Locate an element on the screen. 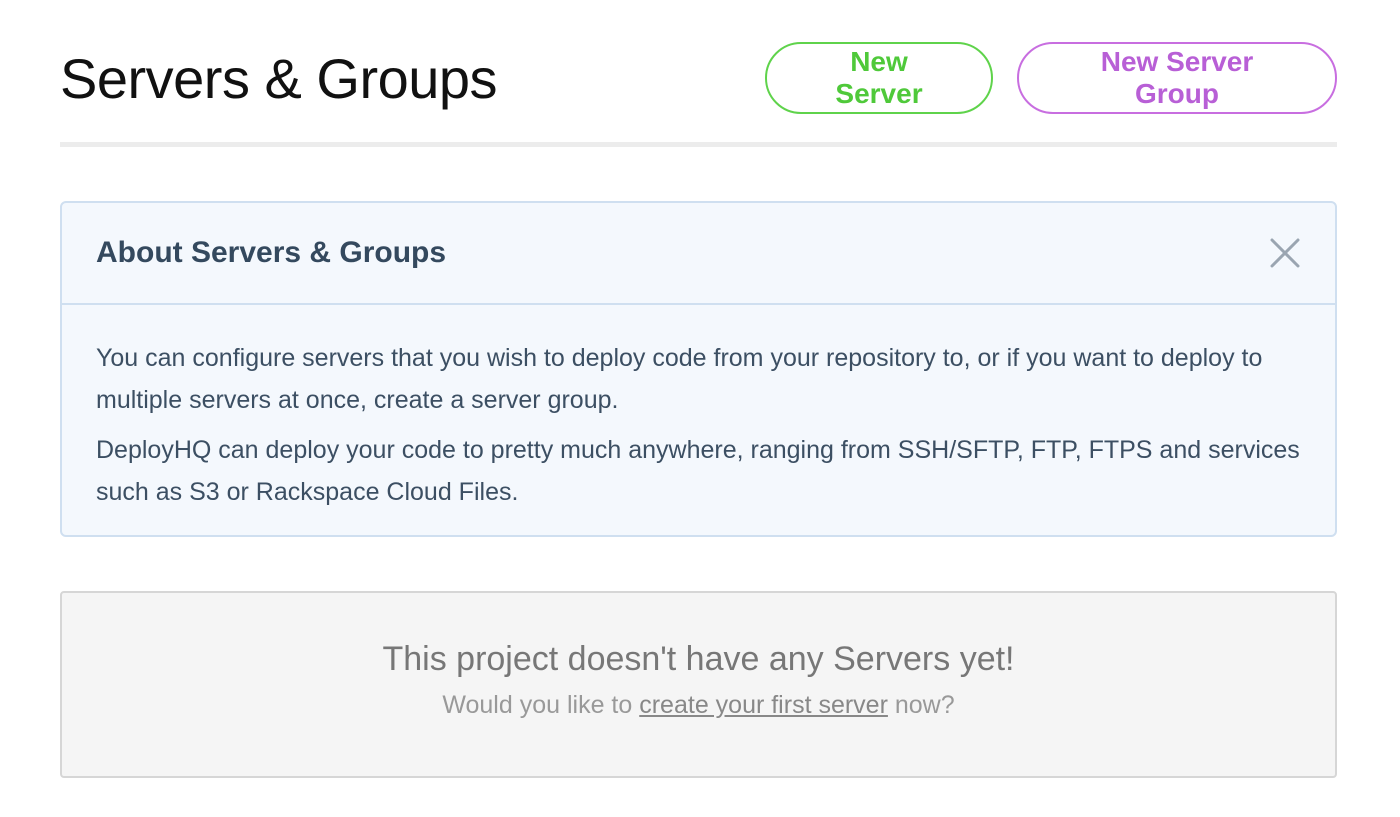 This screenshot has width=1400, height=817. new-server-group-button: New Server Group is located at coordinates (1177, 78).